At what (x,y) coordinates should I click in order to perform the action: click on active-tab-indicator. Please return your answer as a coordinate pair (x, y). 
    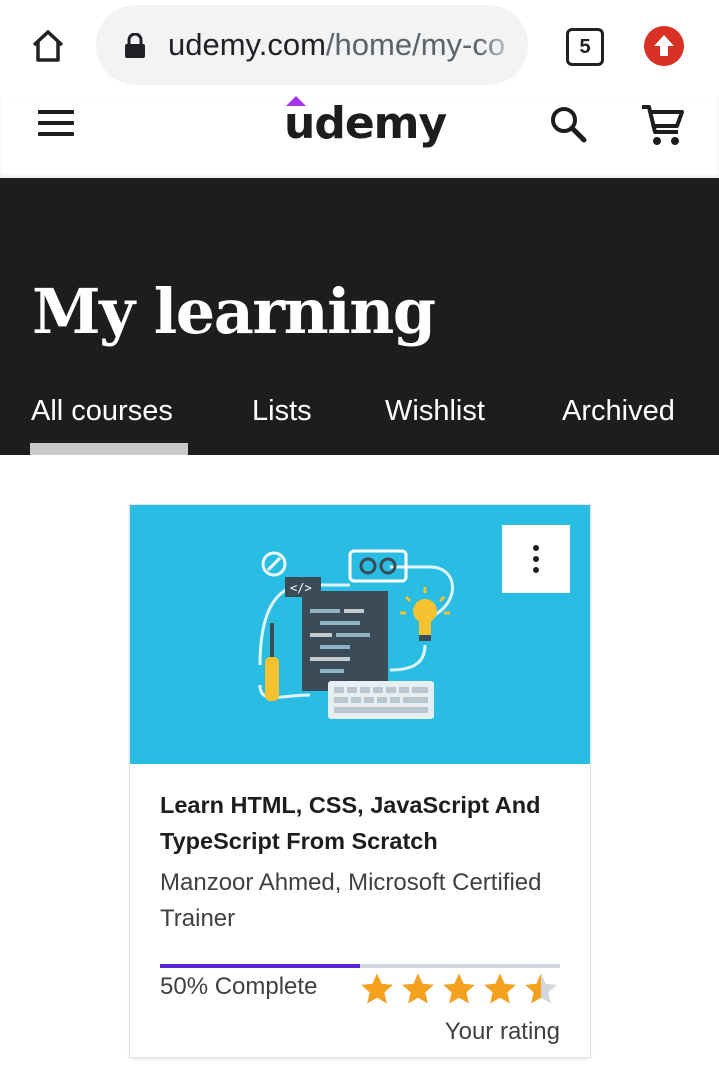
    Looking at the image, I should click on (109, 449).